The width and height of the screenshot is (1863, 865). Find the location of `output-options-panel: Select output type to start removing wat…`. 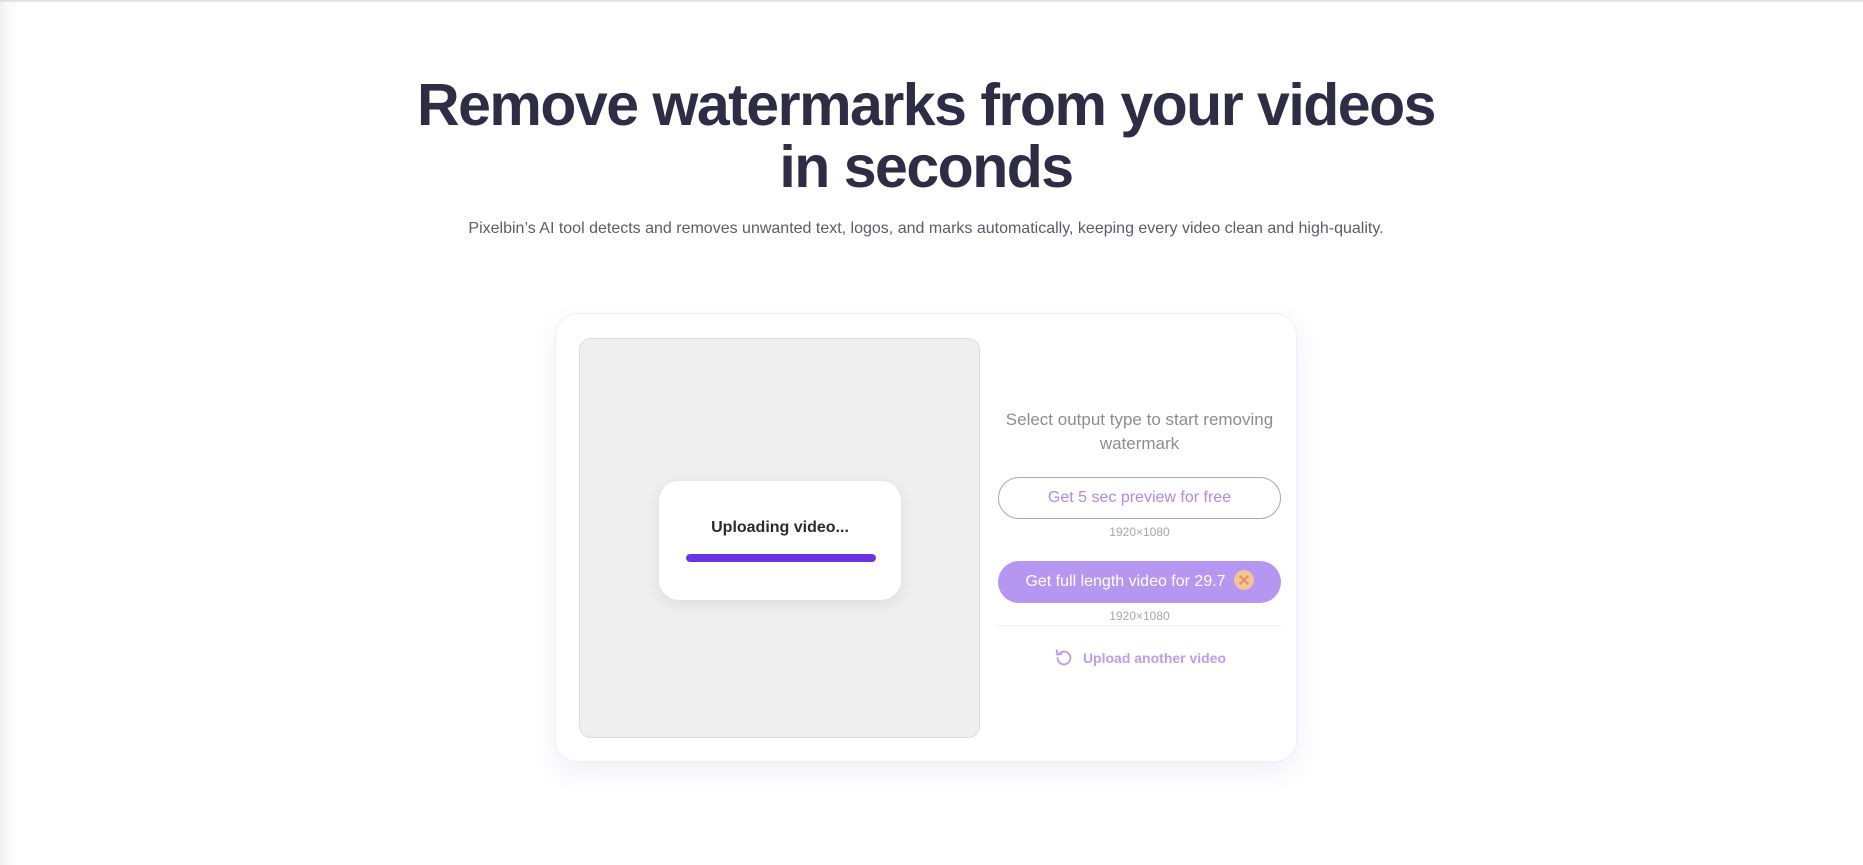

output-options-panel: Select output type to start removing wat… is located at coordinates (1139, 538).